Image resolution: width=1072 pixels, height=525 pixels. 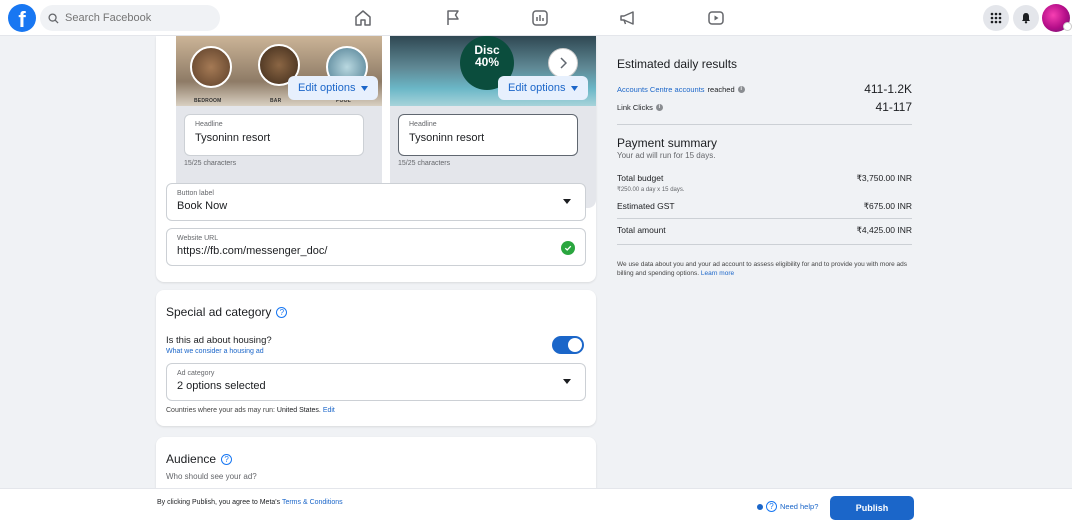 I want to click on link-clicks-label: Link Clicks i, so click(x=640, y=107).